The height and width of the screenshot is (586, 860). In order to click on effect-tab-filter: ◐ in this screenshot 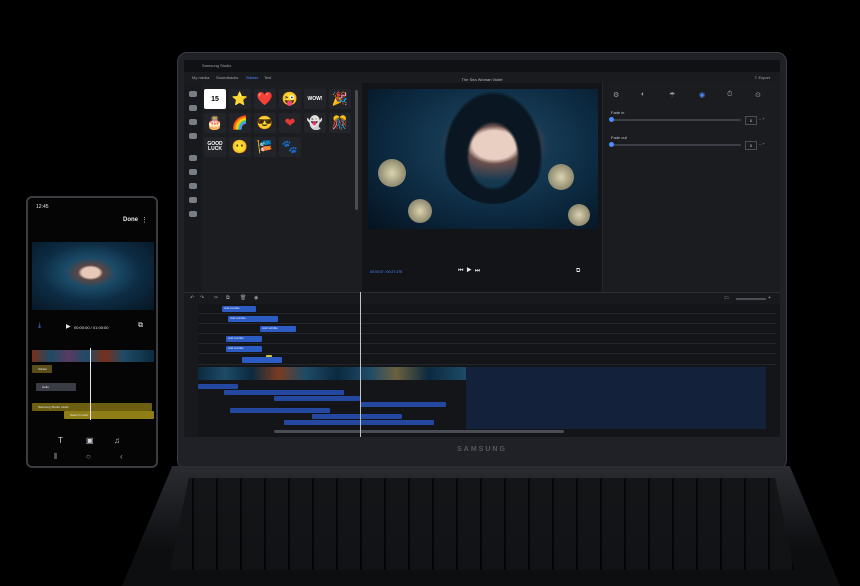, I will do `click(643, 94)`.